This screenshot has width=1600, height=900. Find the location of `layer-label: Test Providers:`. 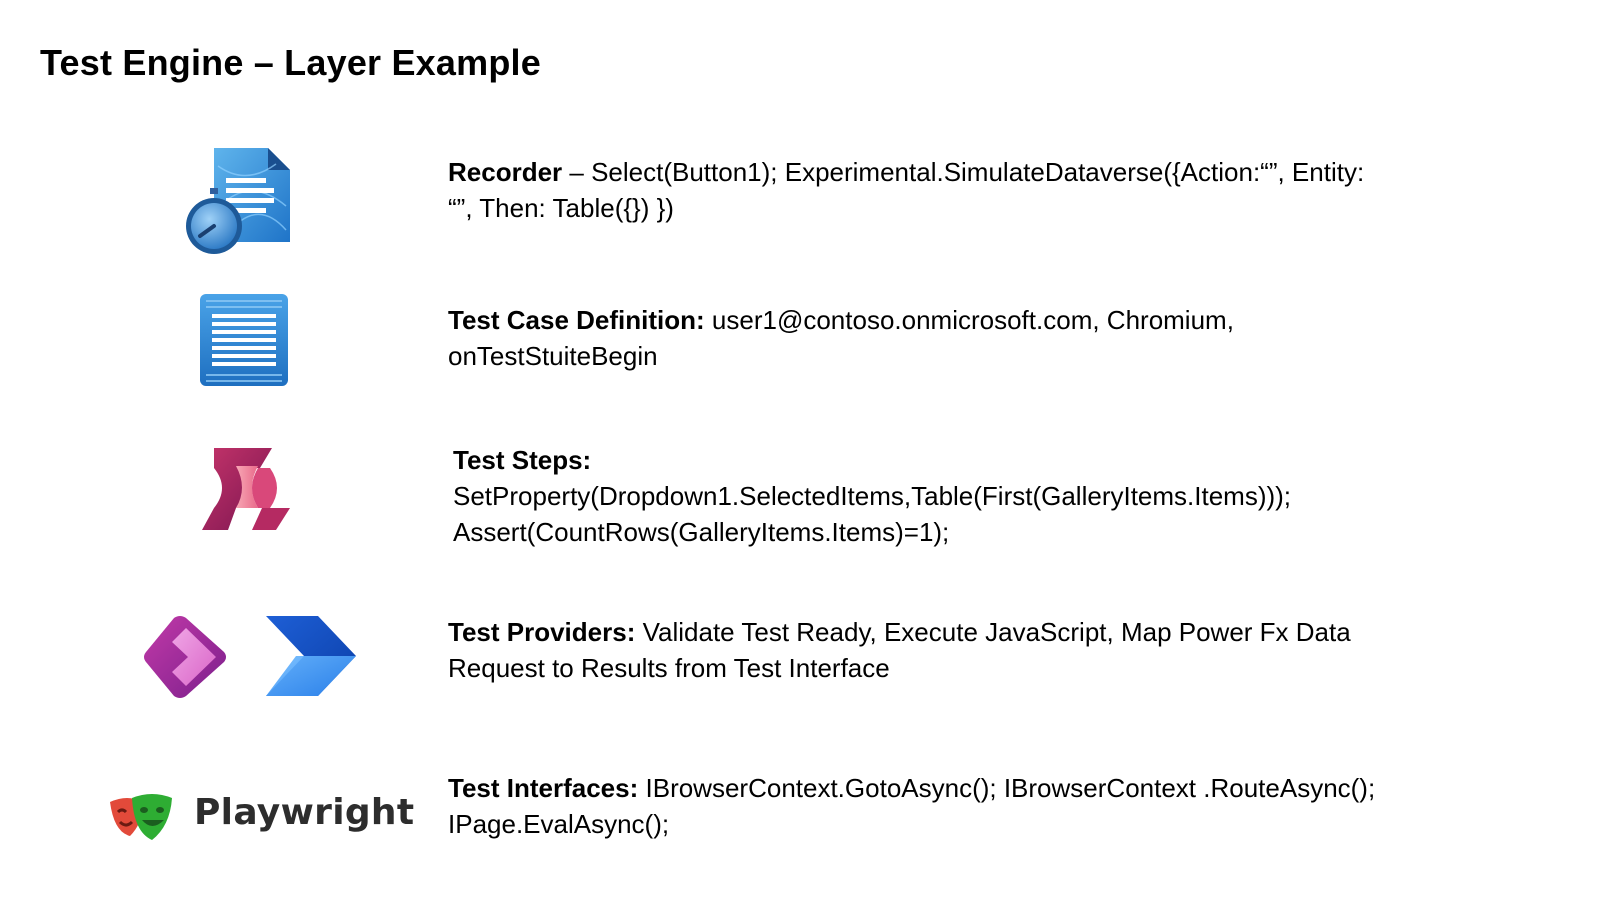

layer-label: Test Providers: is located at coordinates (542, 632).